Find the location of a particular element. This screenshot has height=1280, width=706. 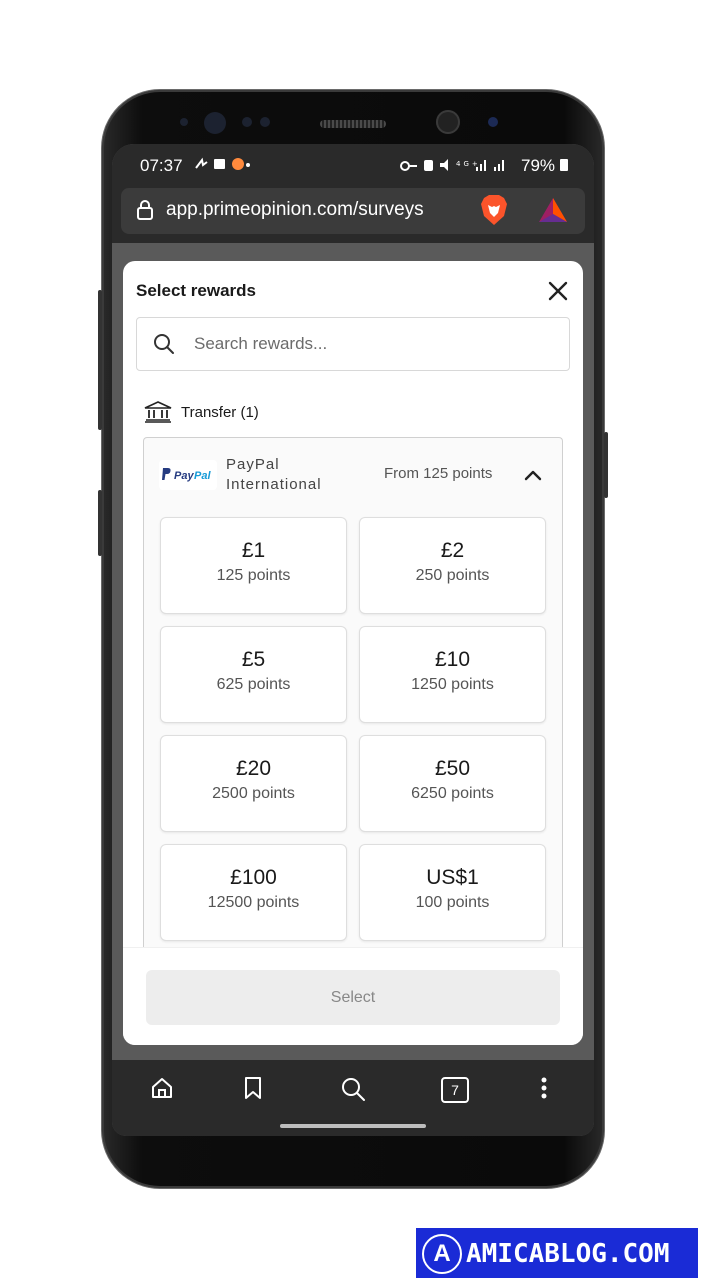

power-button is located at coordinates (606, 465).